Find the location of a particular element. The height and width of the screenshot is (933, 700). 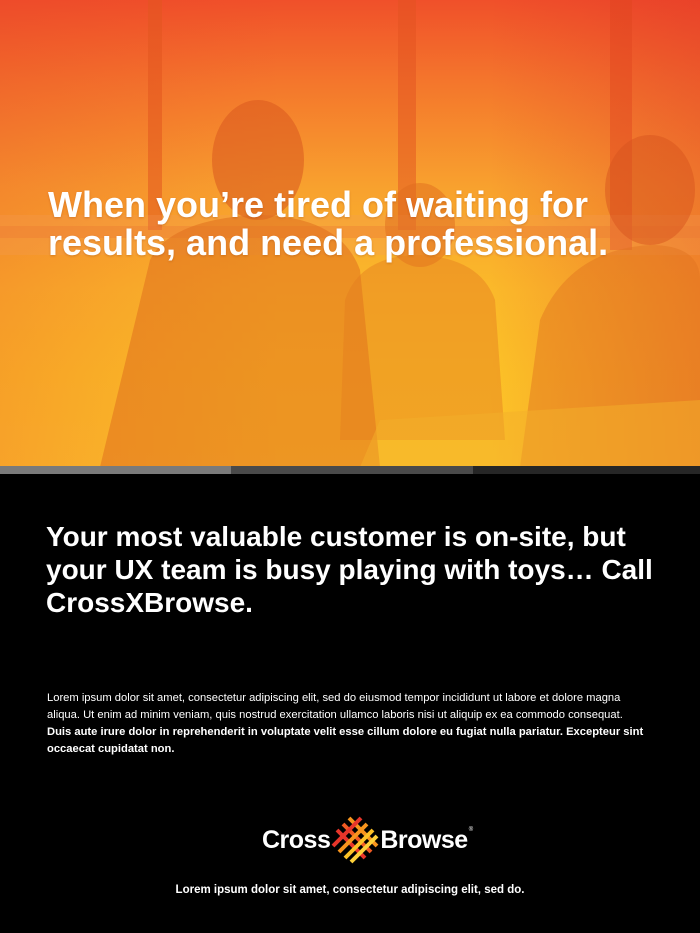

divider-stripe-right is located at coordinates (586, 470).